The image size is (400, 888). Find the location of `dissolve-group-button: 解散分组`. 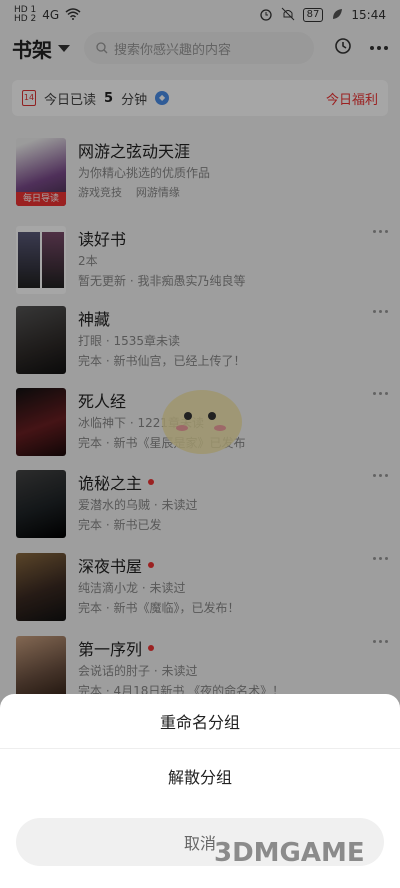

dissolve-group-button: 解散分组 is located at coordinates (200, 776).